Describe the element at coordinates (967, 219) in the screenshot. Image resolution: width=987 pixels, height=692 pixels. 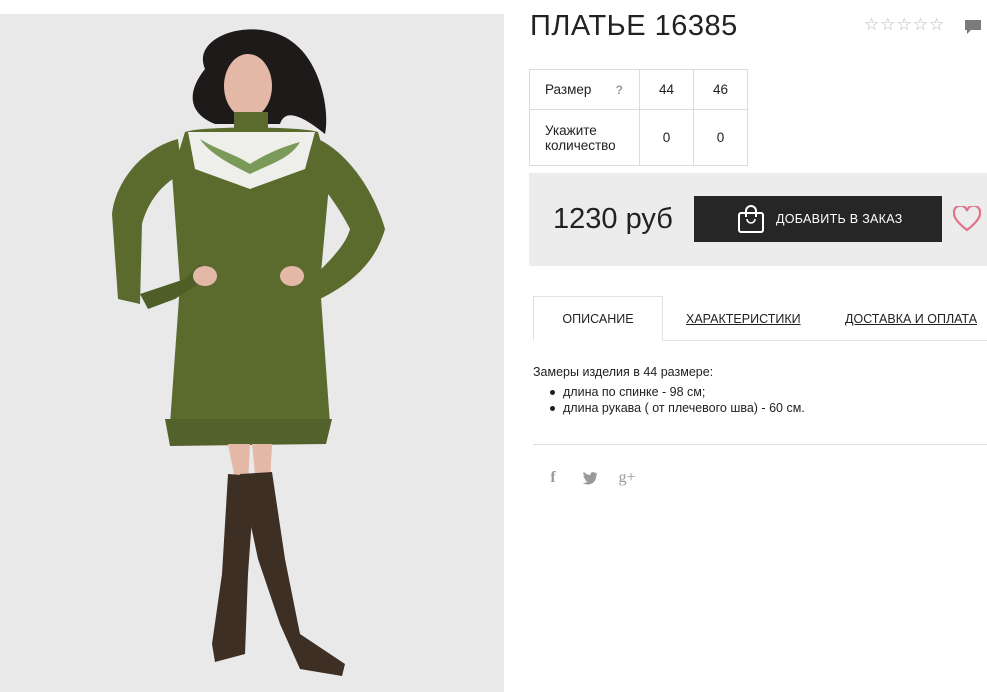
I see `heart-icon` at that location.